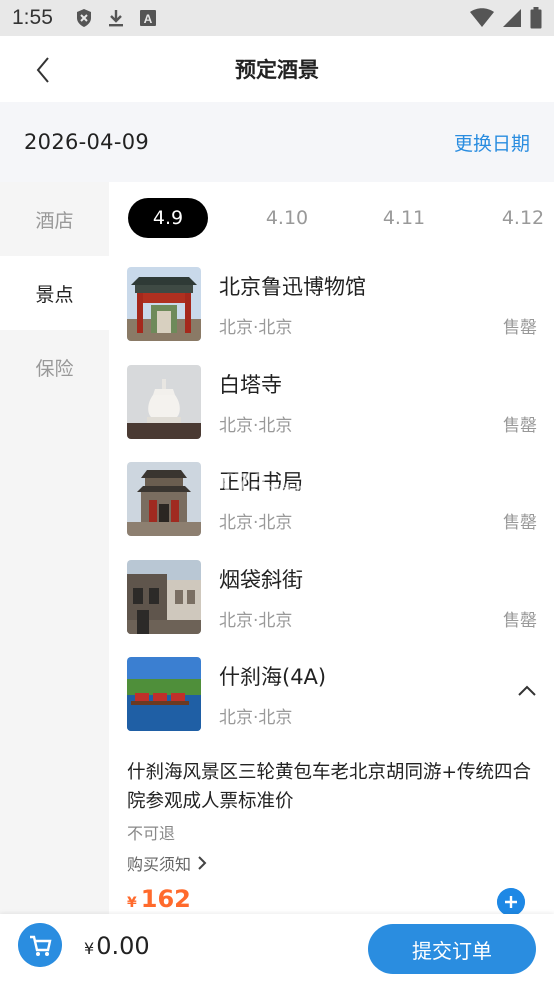 Image resolution: width=554 pixels, height=984 pixels. Describe the element at coordinates (536, 18) in the screenshot. I see `battery-icon` at that location.